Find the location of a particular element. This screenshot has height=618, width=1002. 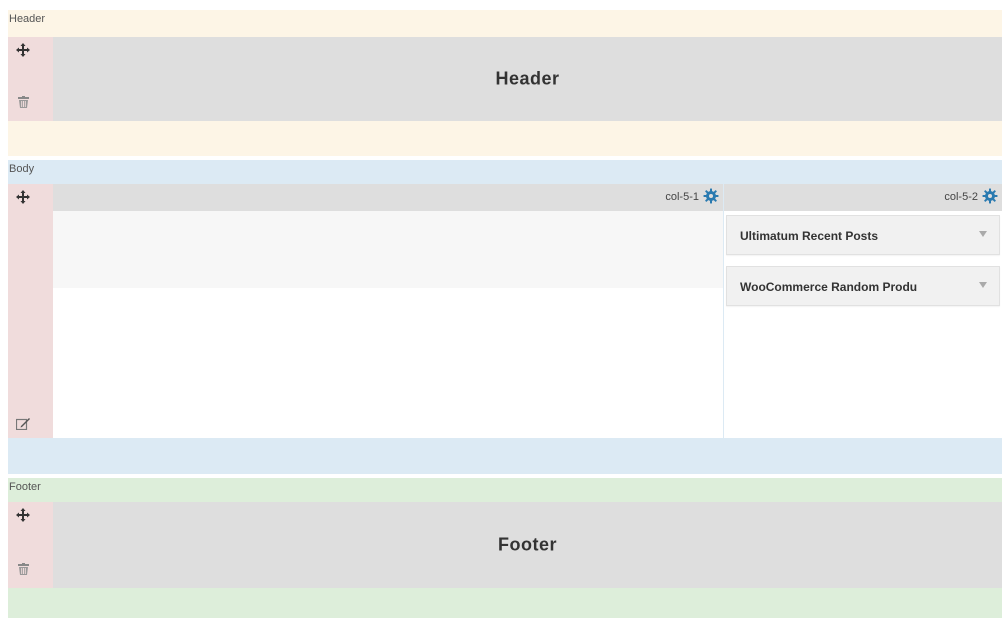

widget-item: WooCommerce Random Produ is located at coordinates (863, 286).